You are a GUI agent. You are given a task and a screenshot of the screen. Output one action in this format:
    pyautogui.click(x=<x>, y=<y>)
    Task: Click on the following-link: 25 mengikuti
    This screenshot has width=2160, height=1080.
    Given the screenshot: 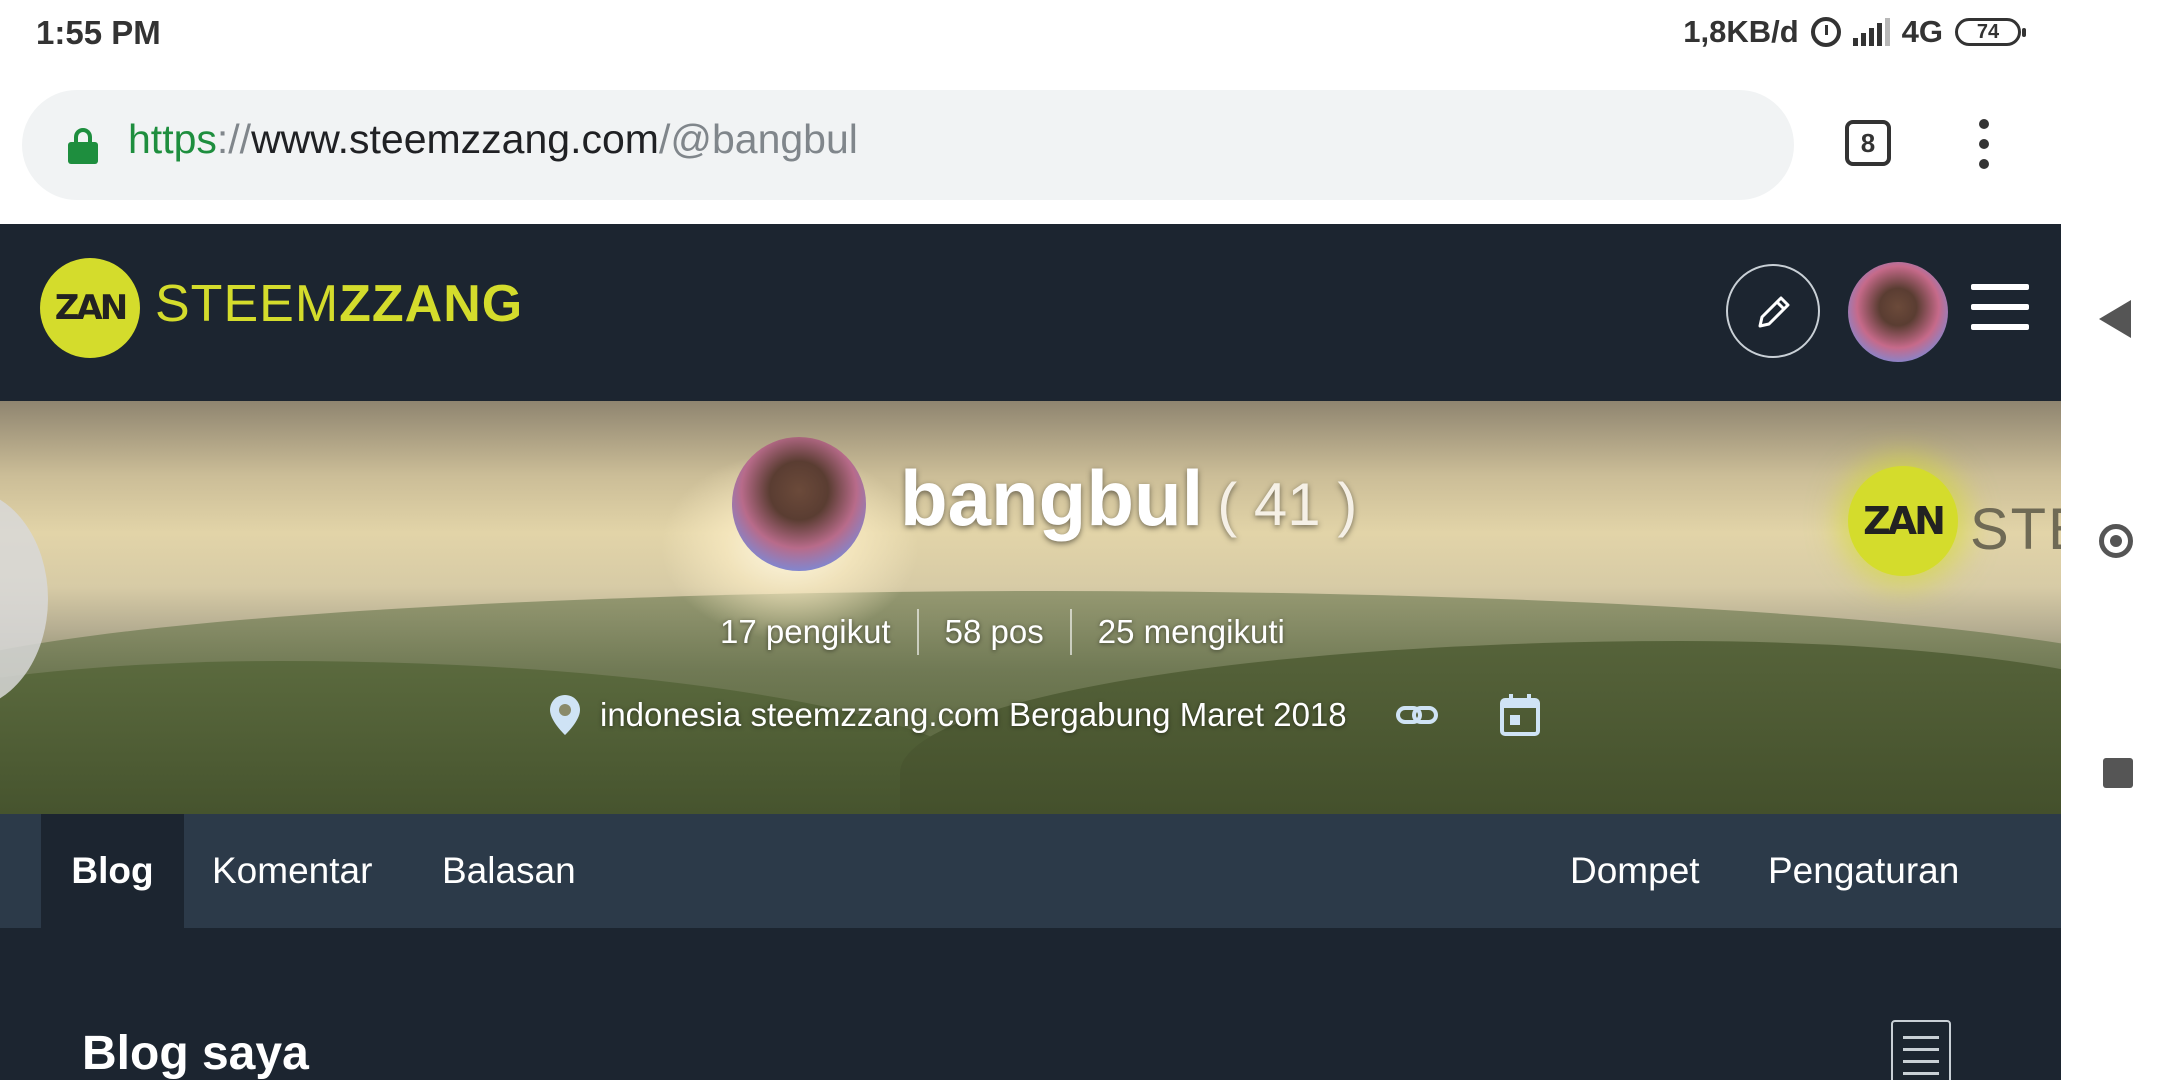 What is the action you would take?
    pyautogui.click(x=1191, y=632)
    